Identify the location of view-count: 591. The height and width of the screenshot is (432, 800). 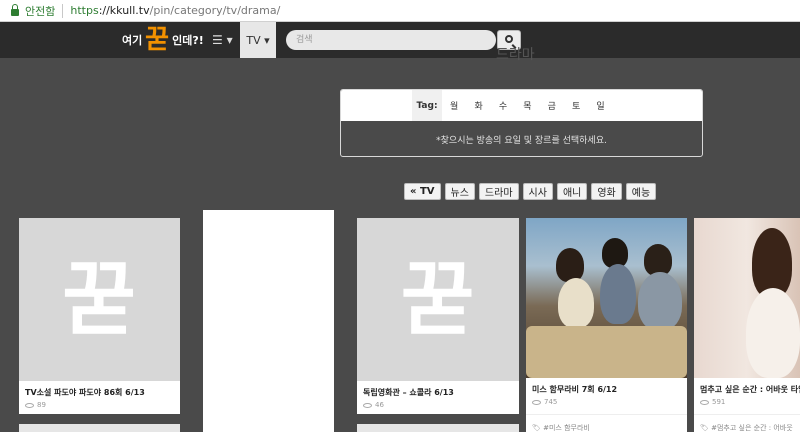
(719, 402).